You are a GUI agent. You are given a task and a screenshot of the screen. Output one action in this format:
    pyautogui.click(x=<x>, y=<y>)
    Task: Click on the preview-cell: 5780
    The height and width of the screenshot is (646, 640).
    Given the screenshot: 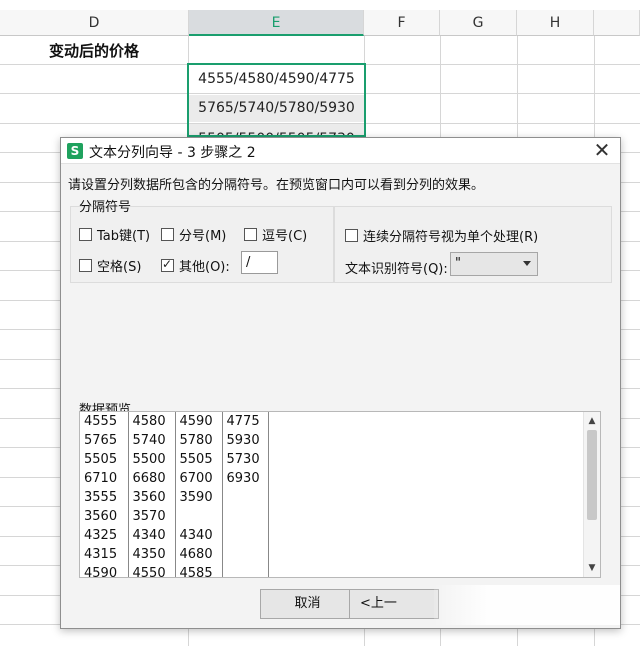 What is the action you would take?
    pyautogui.click(x=199, y=440)
    